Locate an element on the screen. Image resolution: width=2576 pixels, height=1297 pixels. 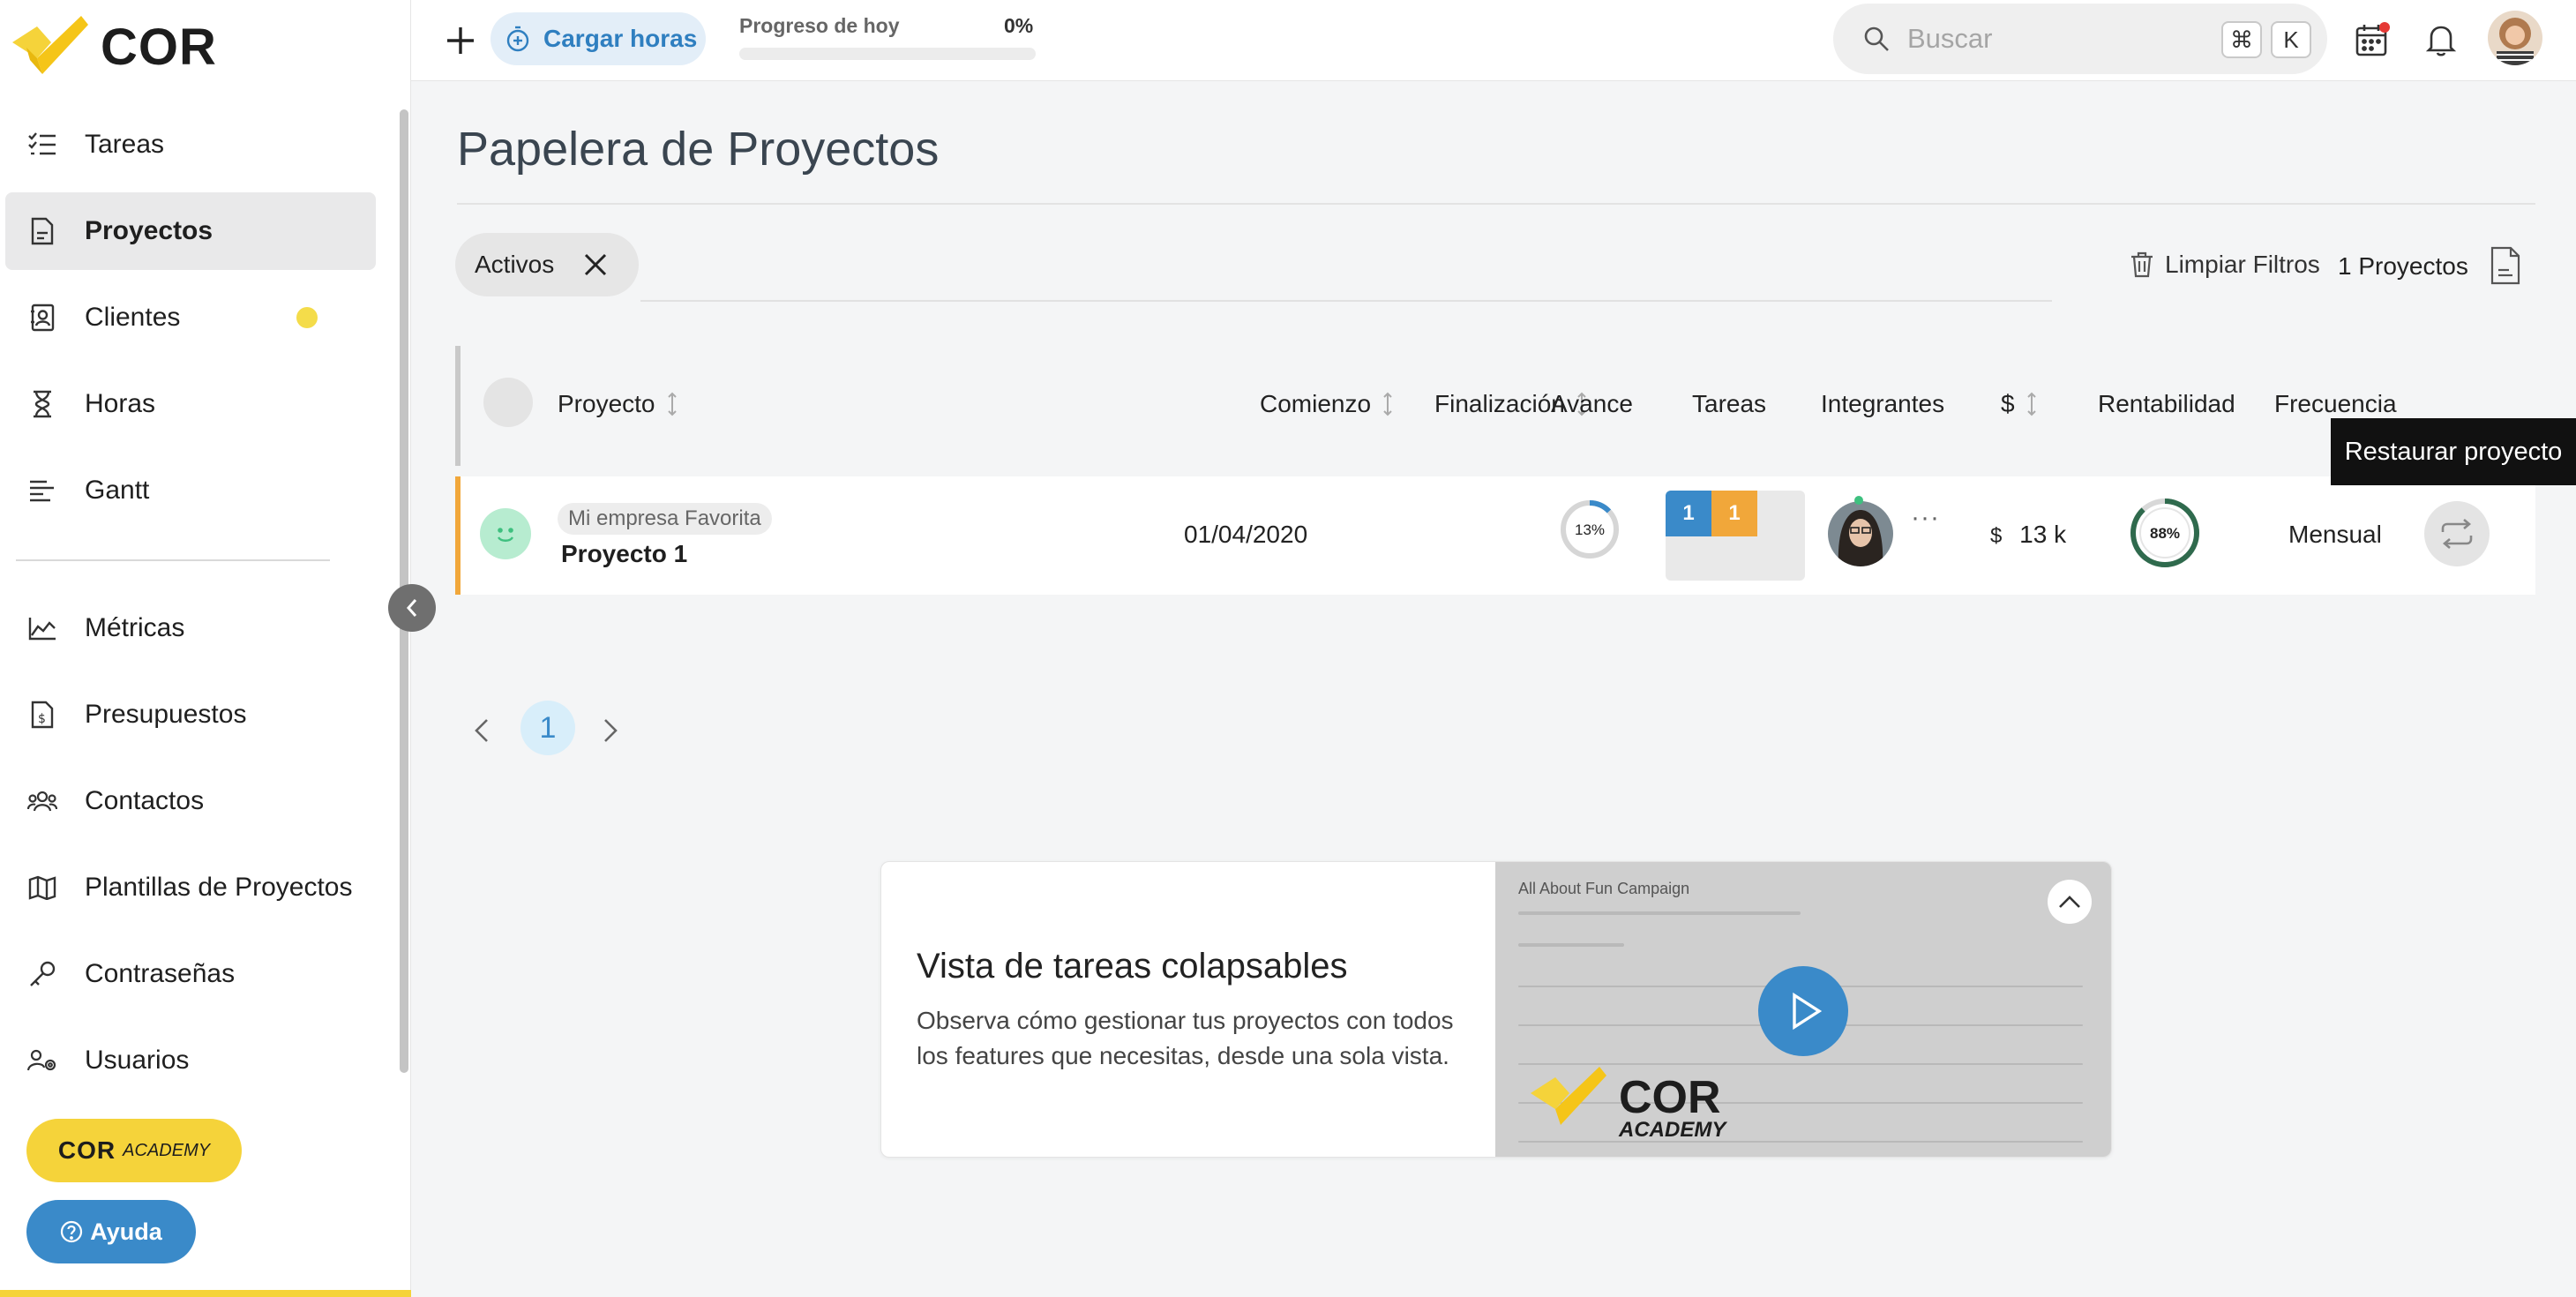
add-button is located at coordinates (461, 41).